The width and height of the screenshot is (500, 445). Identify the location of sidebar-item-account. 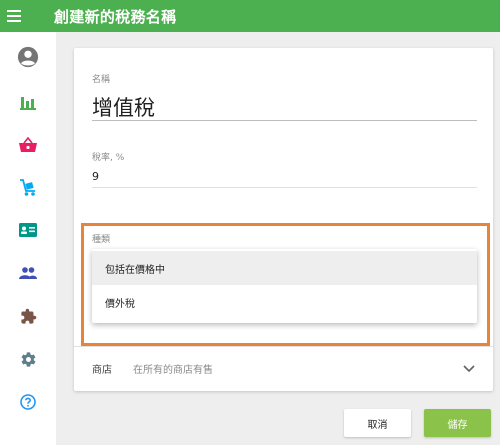
(28, 57).